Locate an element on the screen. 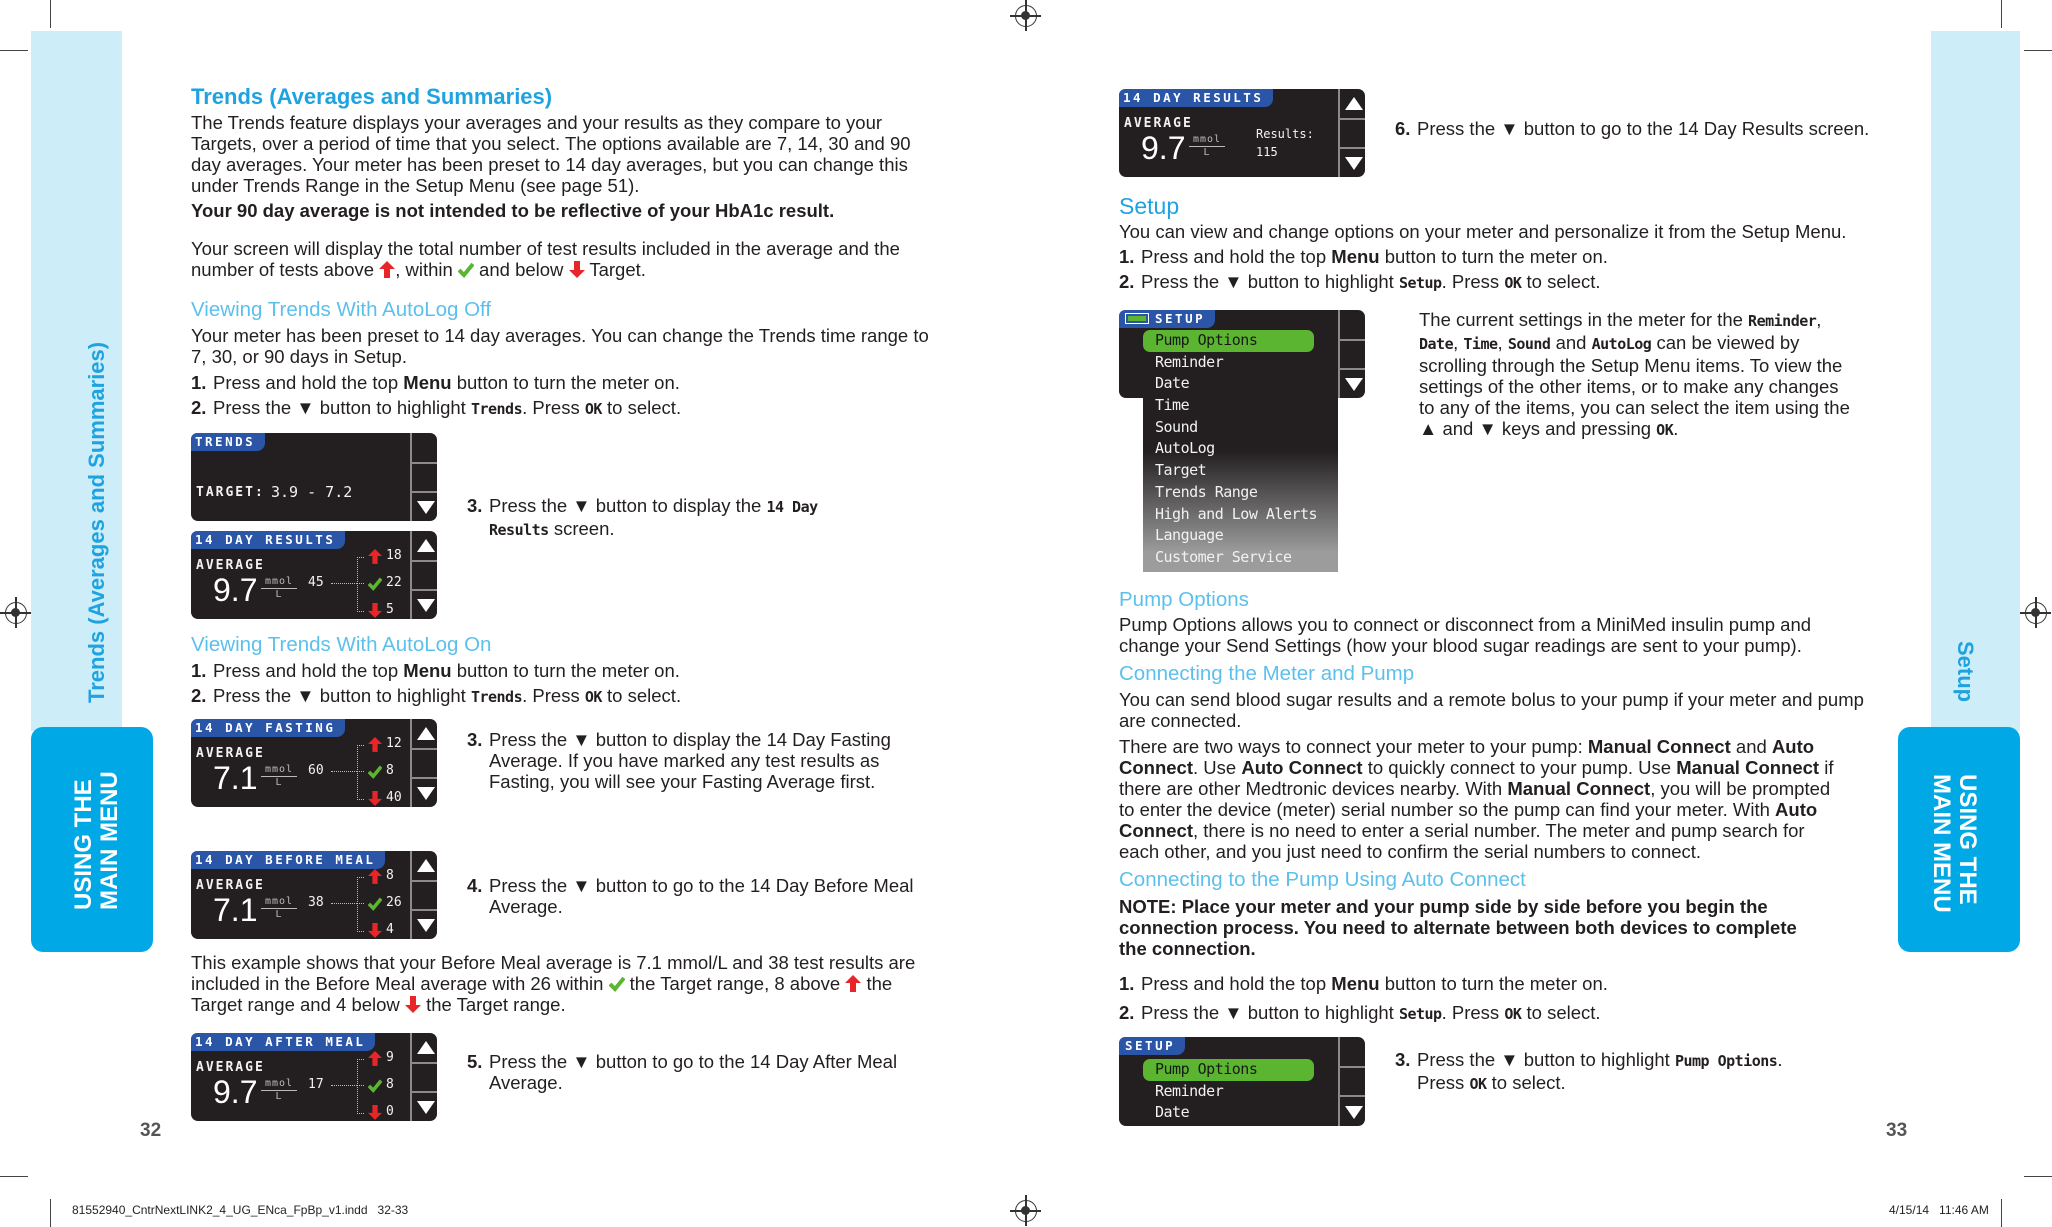 The height and width of the screenshot is (1227, 2052). text-segment: Setup is located at coordinates (1420, 283).